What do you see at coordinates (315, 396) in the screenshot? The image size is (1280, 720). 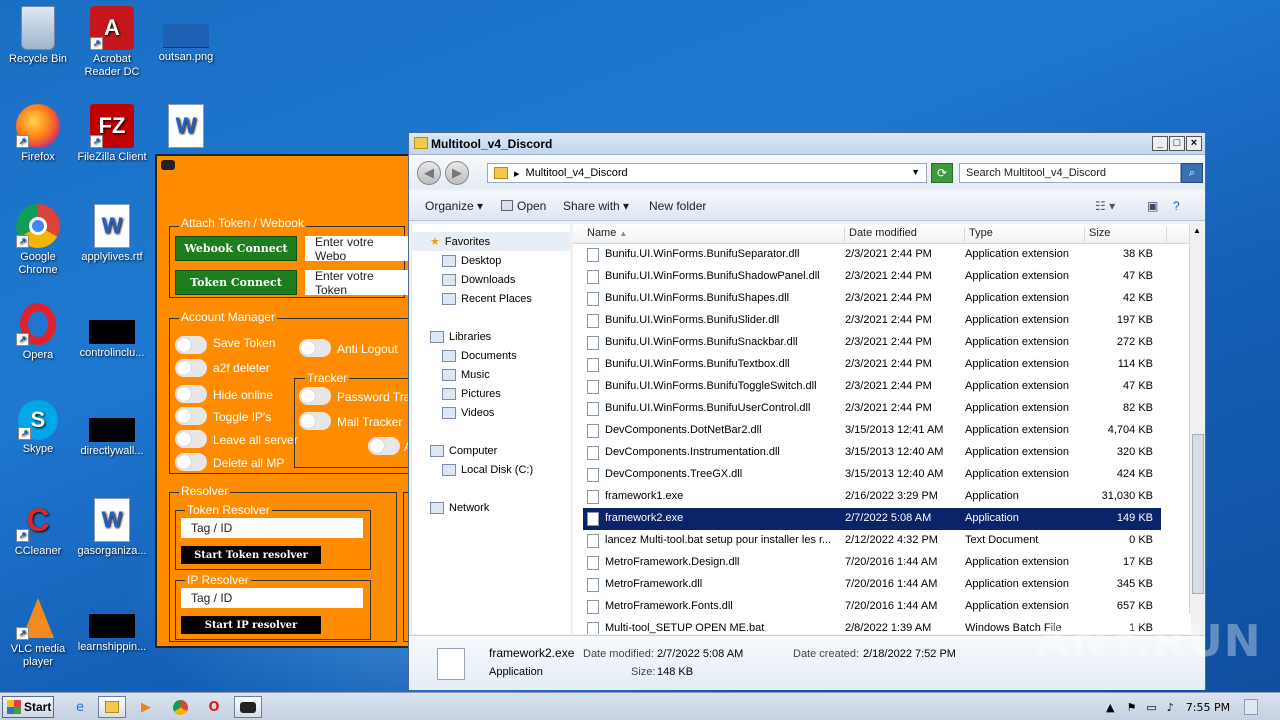 I see `password-tracker-toggle` at bounding box center [315, 396].